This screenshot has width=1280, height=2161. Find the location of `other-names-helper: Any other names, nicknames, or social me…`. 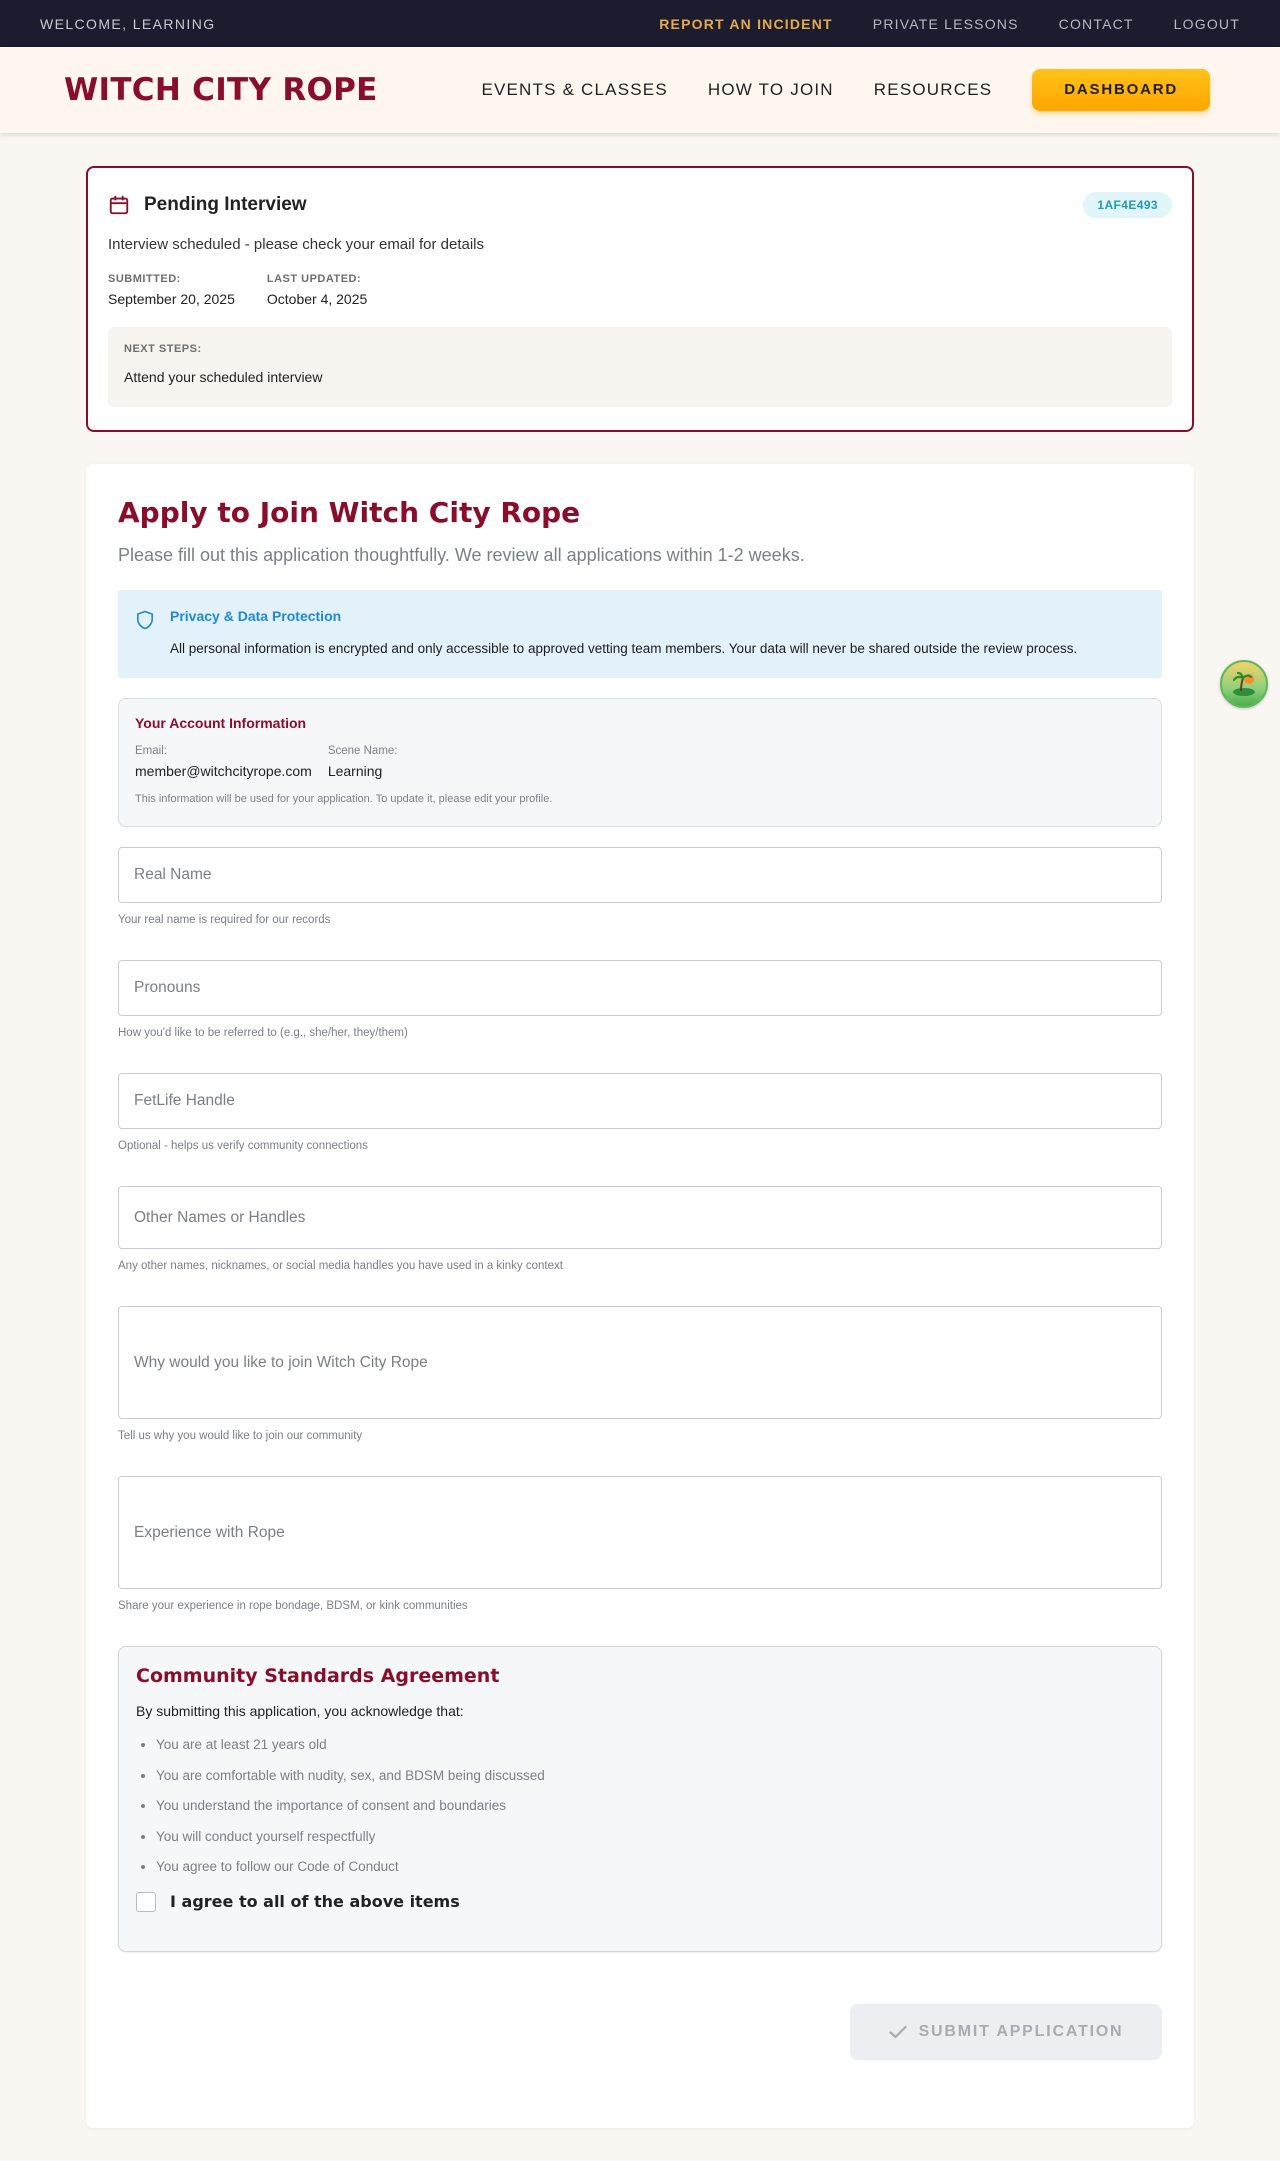

other-names-helper: Any other names, nicknames, or social me… is located at coordinates (340, 1266).